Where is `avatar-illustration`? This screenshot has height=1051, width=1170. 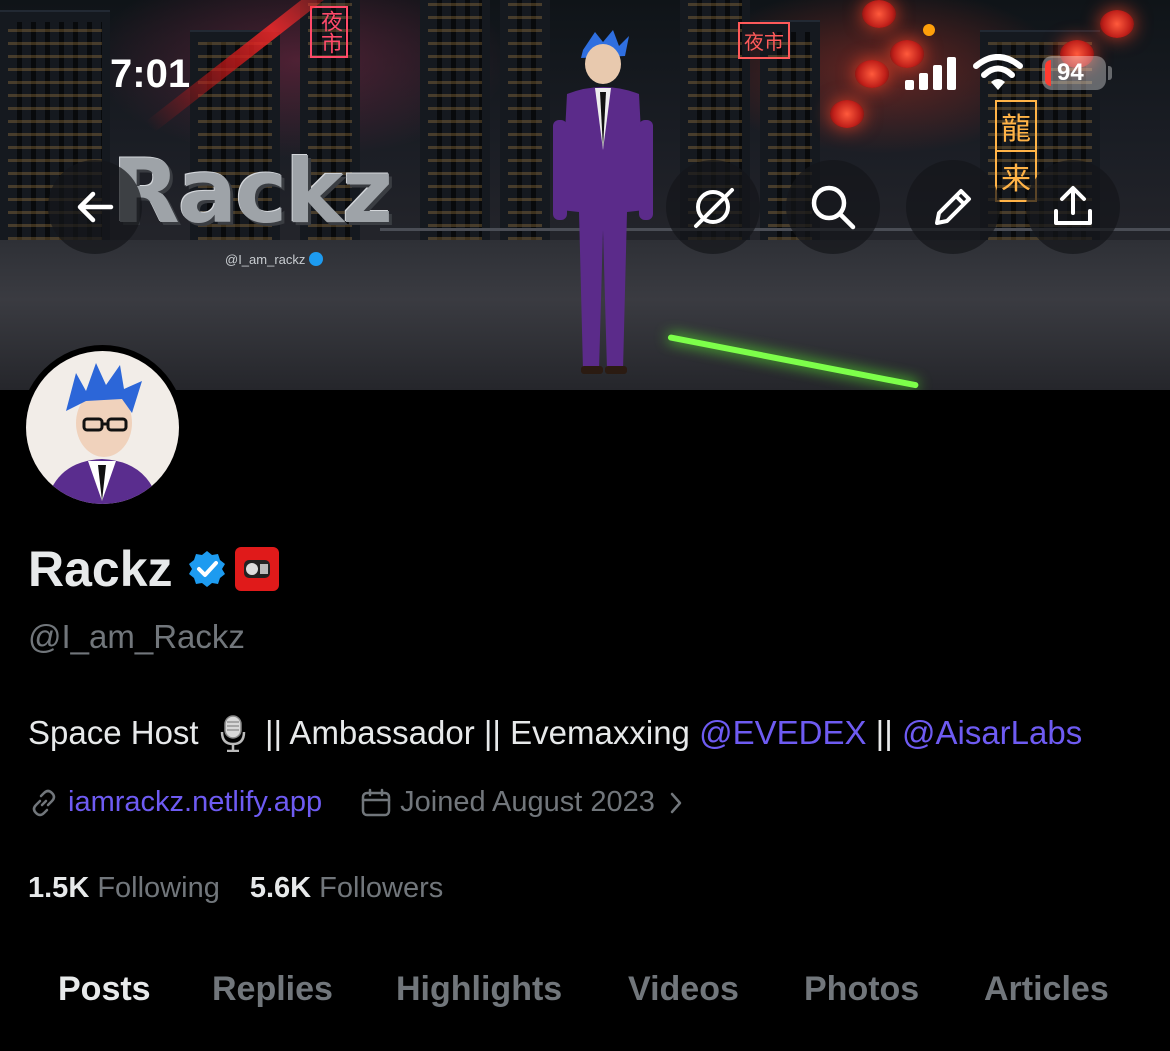 avatar-illustration is located at coordinates (102, 427).